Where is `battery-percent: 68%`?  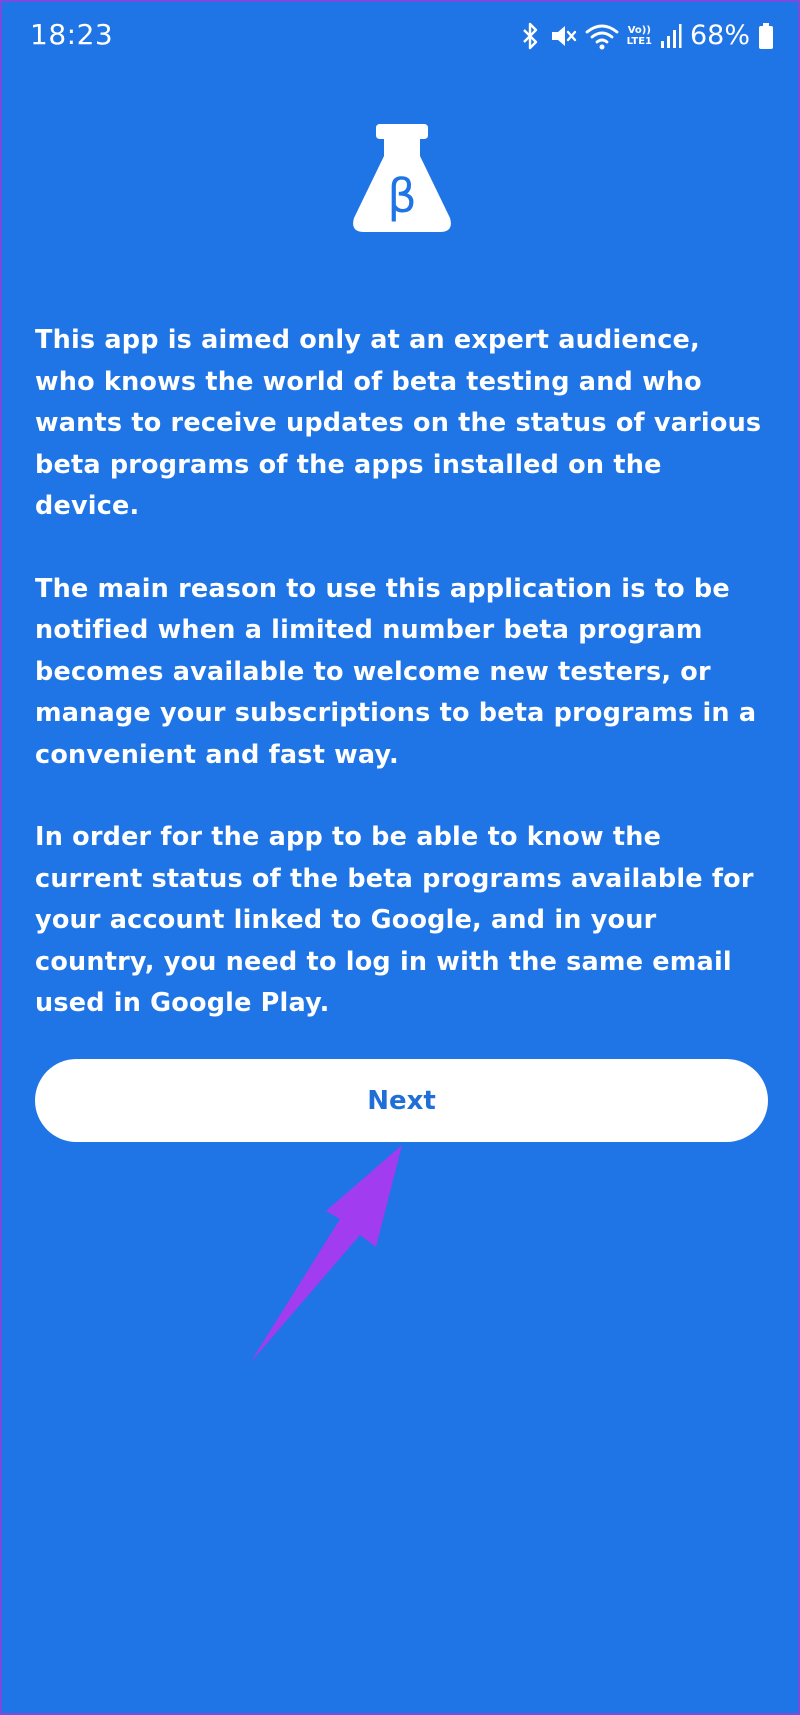 battery-percent: 68% is located at coordinates (719, 35).